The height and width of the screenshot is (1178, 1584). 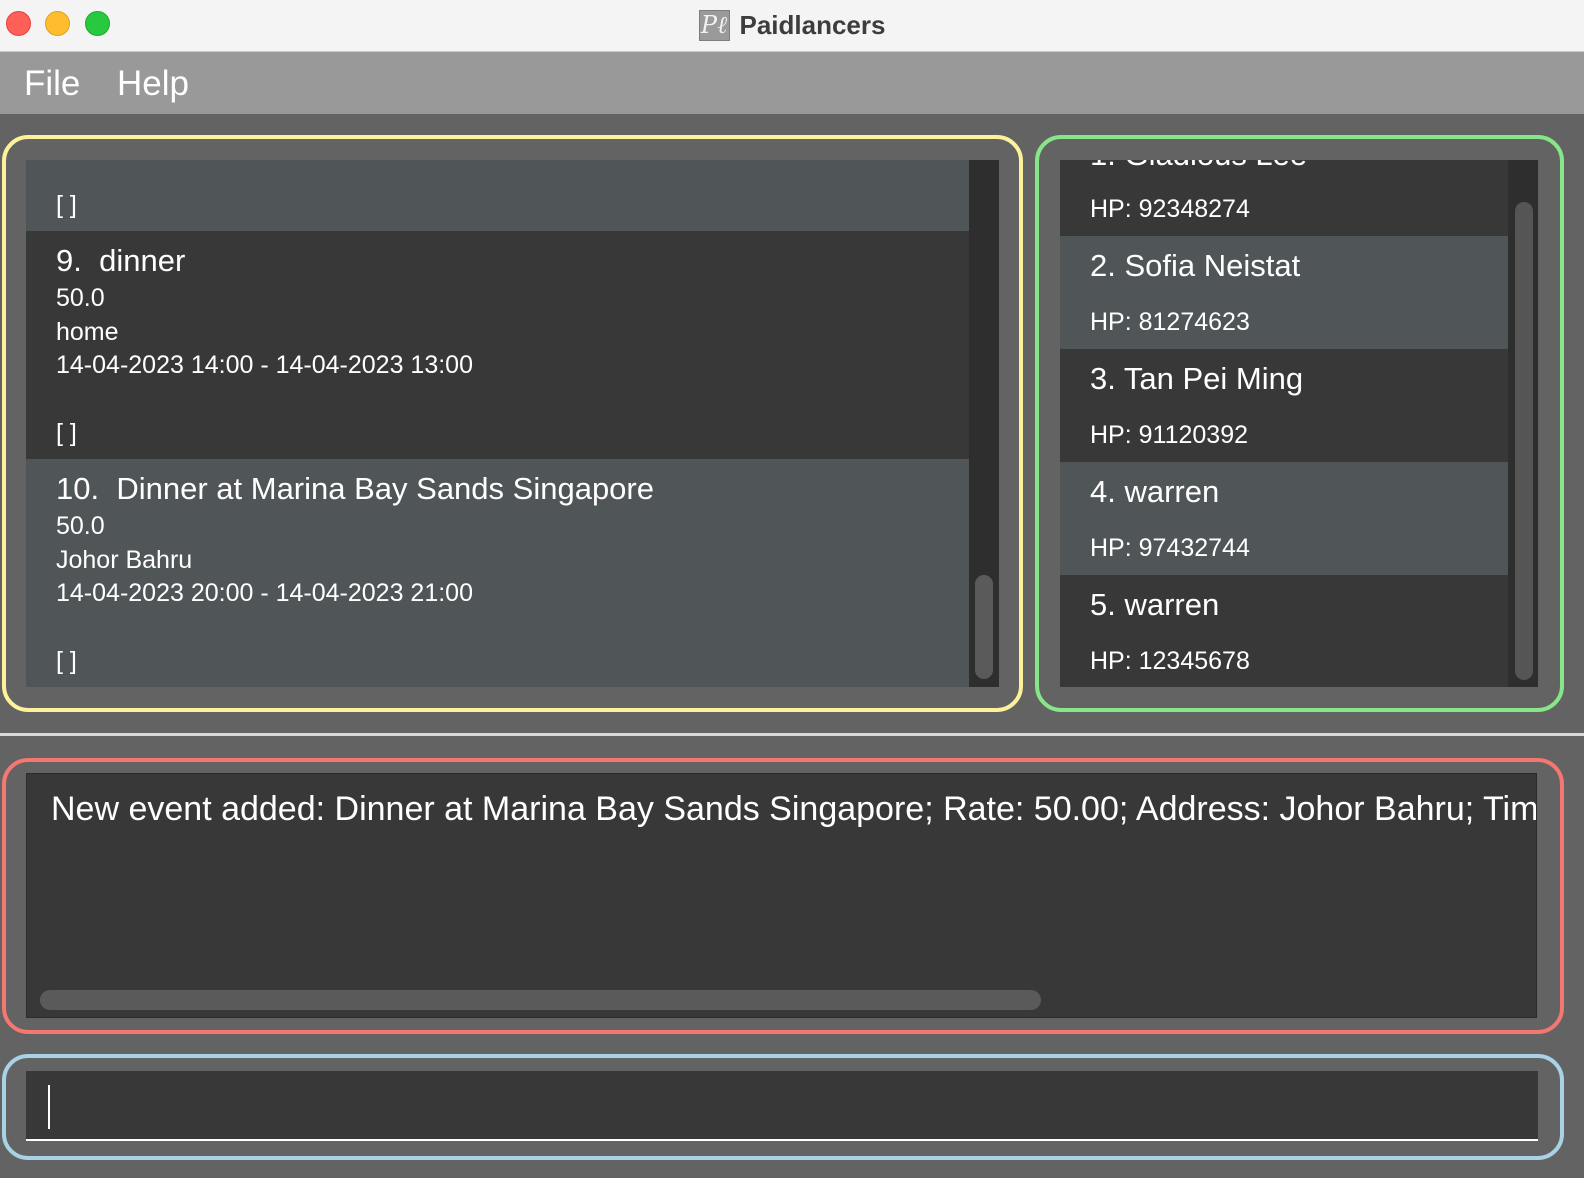 I want to click on event-address: home, so click(x=87, y=332).